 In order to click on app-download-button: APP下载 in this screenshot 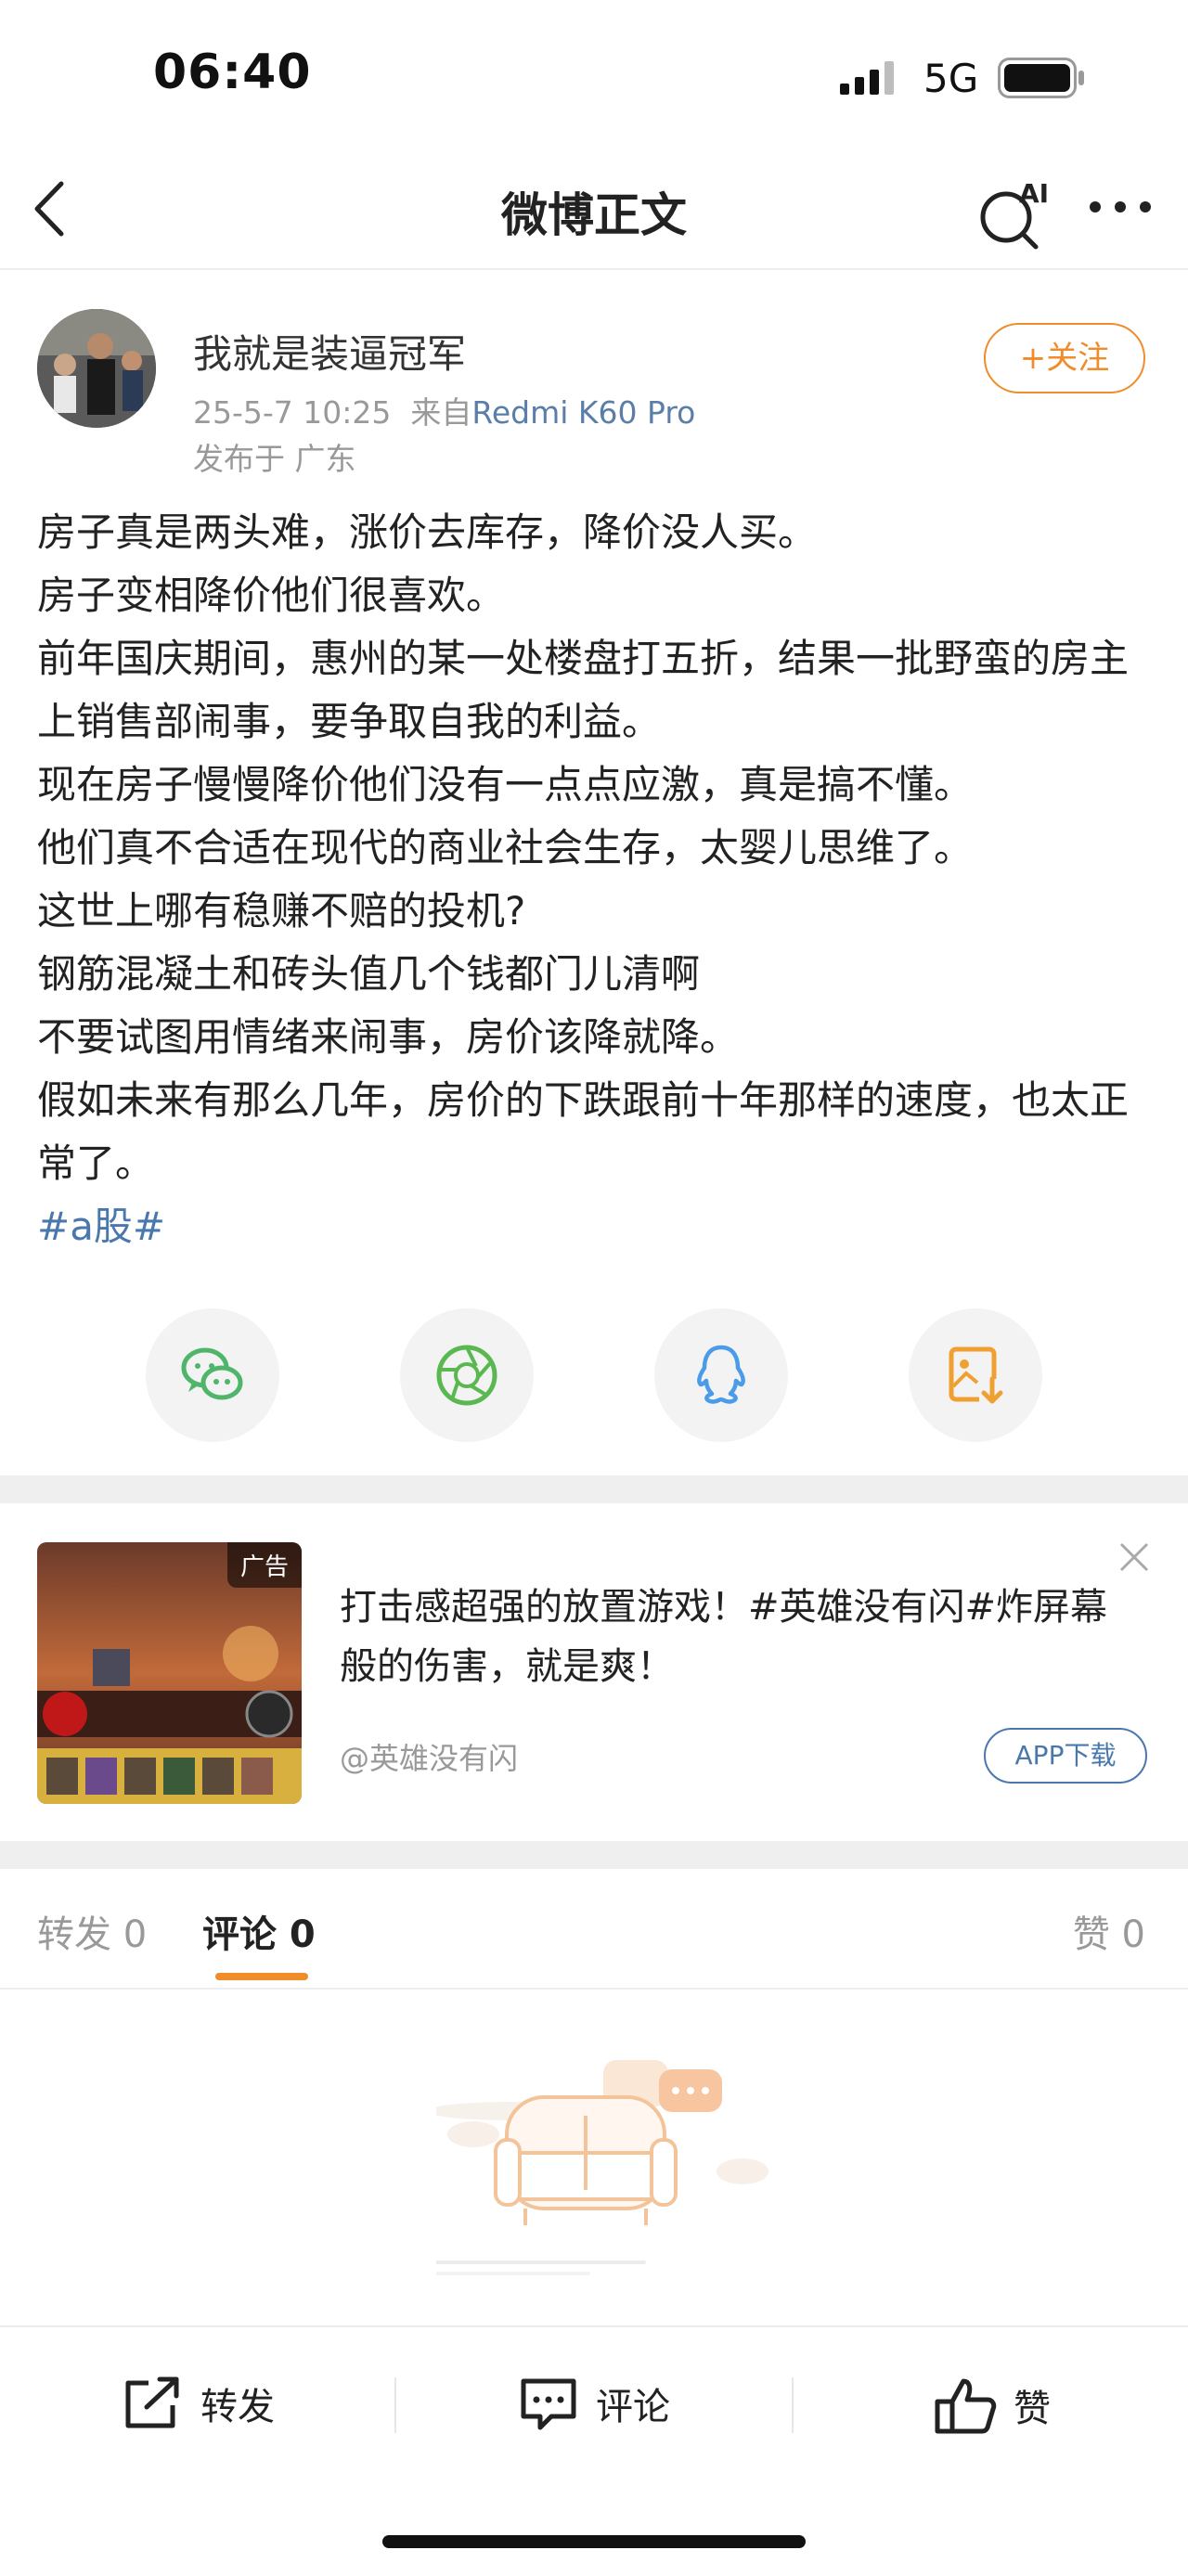, I will do `click(1065, 1756)`.